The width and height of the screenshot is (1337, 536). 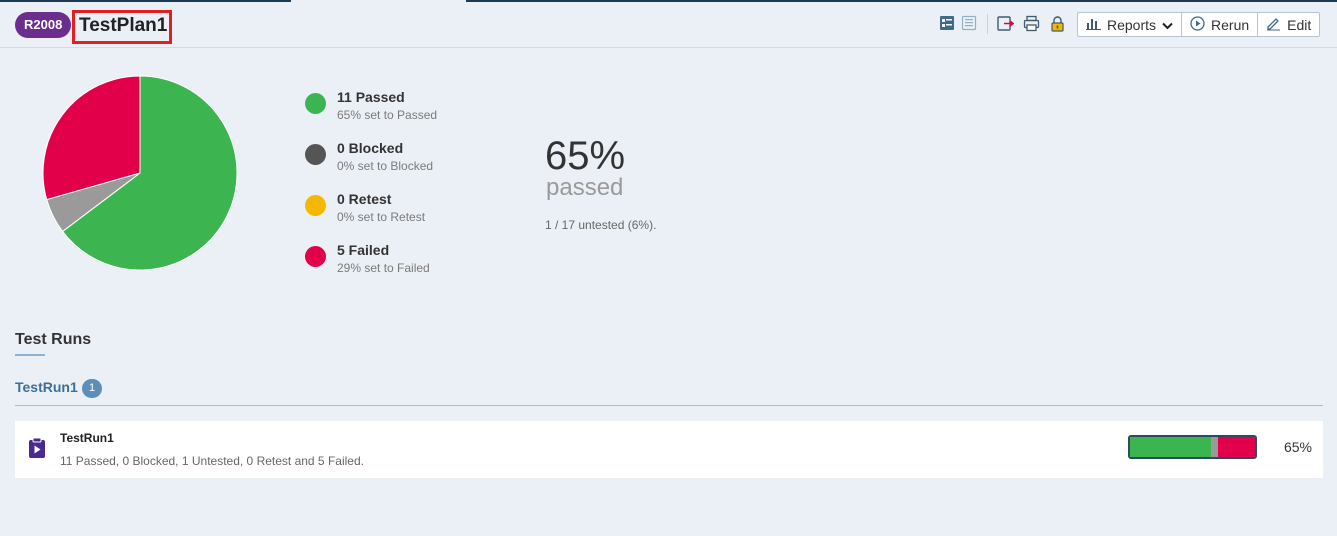 I want to click on reports-label: Reports, so click(x=1132, y=24).